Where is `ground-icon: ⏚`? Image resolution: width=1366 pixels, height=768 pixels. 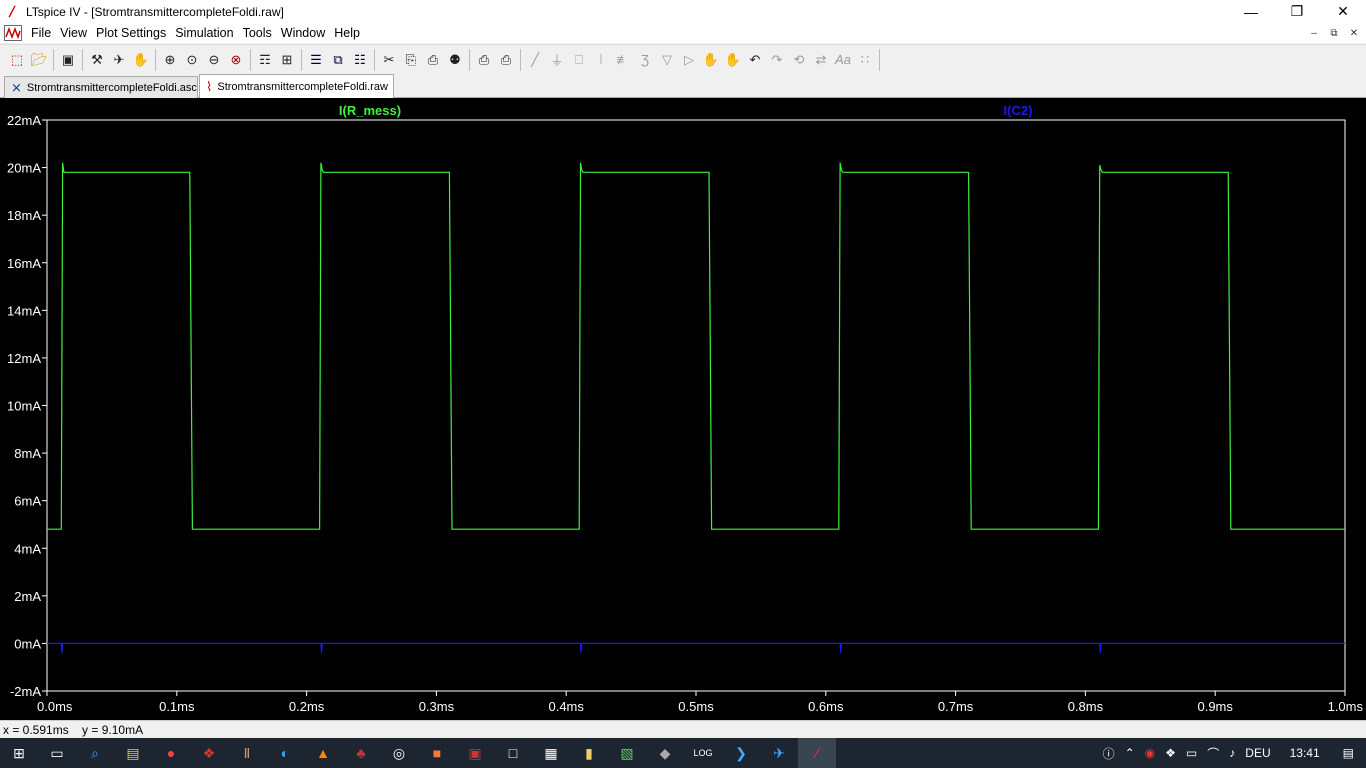 ground-icon: ⏚ is located at coordinates (557, 60).